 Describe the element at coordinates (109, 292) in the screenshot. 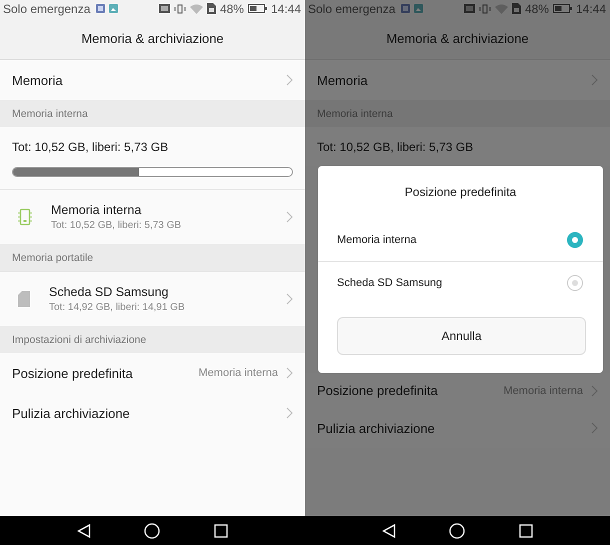

I see `device-name: Scheda SD Samsung` at that location.